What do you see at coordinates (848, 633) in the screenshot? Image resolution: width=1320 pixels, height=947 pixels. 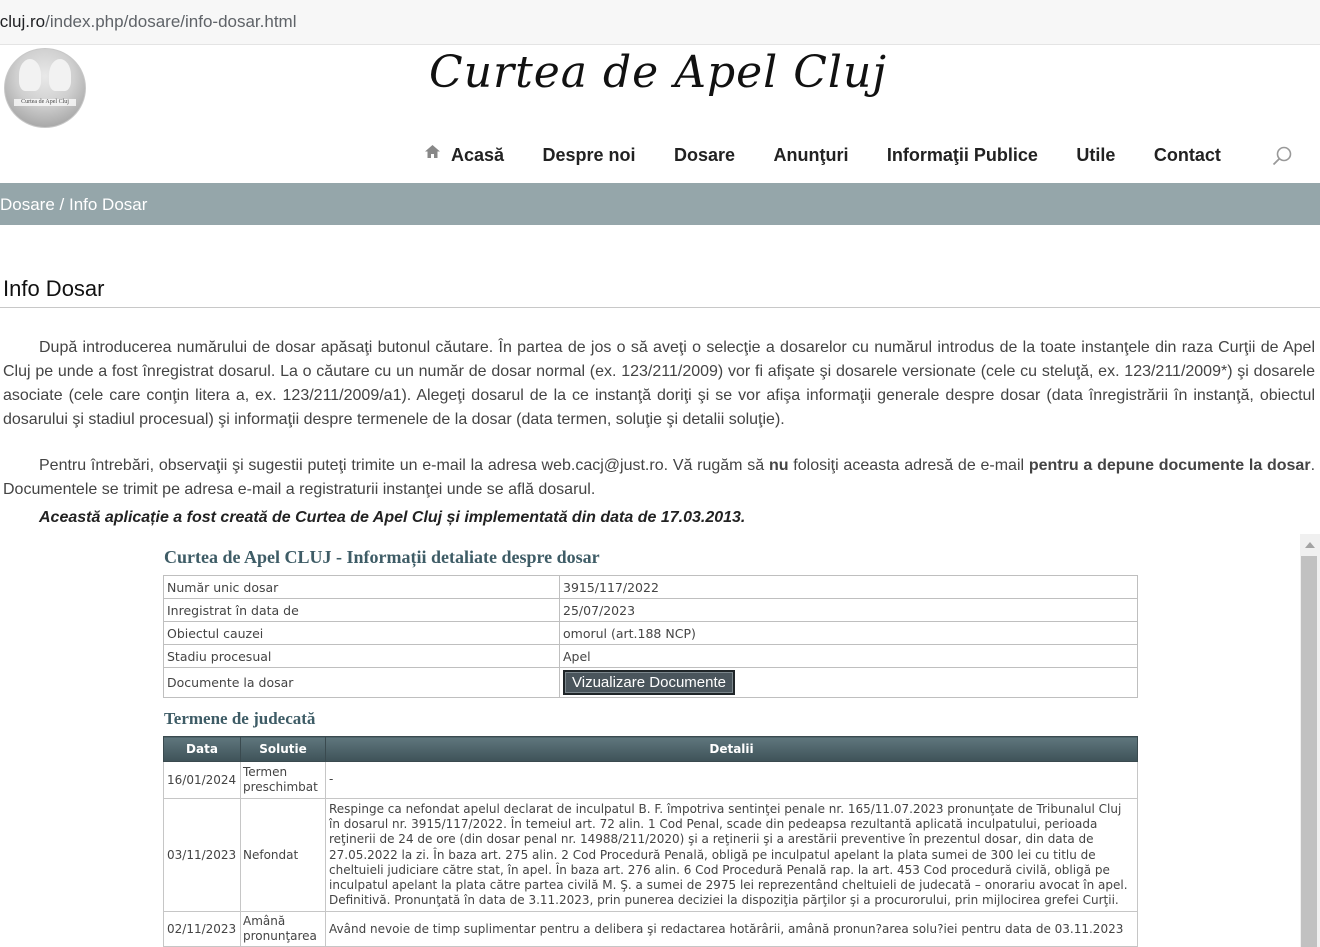 I see `detail-value: omorul (art.188 NCP)` at bounding box center [848, 633].